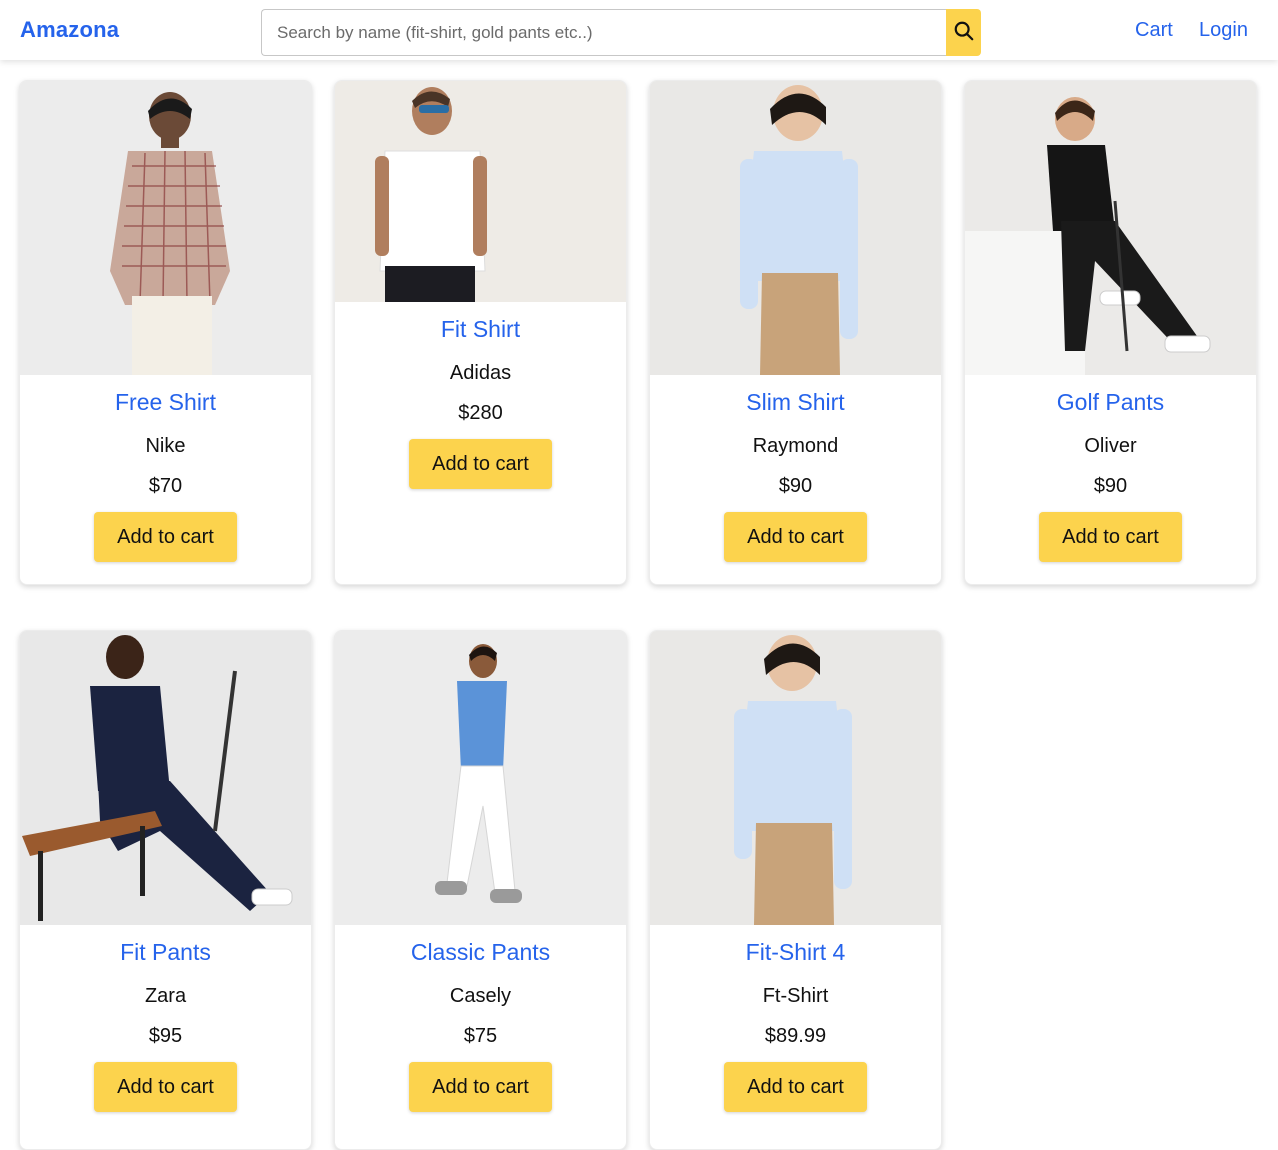  What do you see at coordinates (165, 446) in the screenshot?
I see `product-brand: Nike` at bounding box center [165, 446].